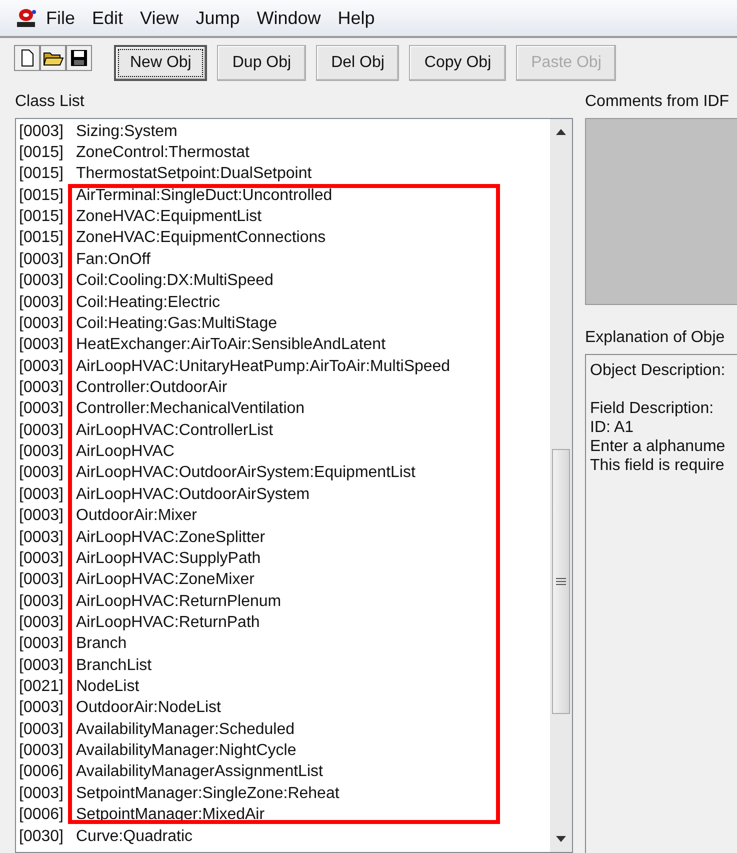 The height and width of the screenshot is (853, 737). What do you see at coordinates (134, 837) in the screenshot?
I see `class-name: Curve:Quadratic` at bounding box center [134, 837].